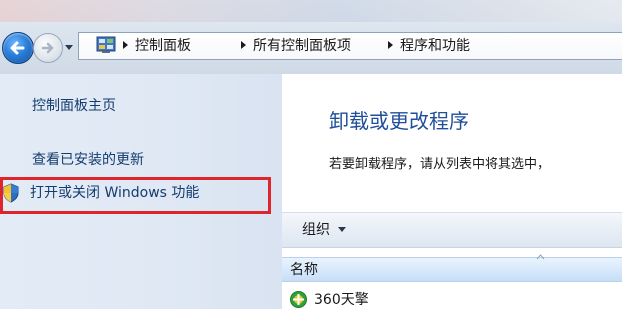 The height and width of the screenshot is (309, 622). I want to click on organize-button: 组织, so click(324, 230).